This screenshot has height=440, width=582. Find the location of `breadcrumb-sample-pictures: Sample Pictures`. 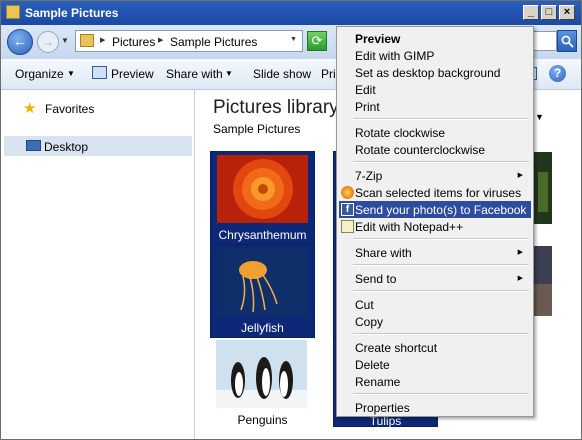

breadcrumb-sample-pictures: Sample Pictures is located at coordinates (213, 42).